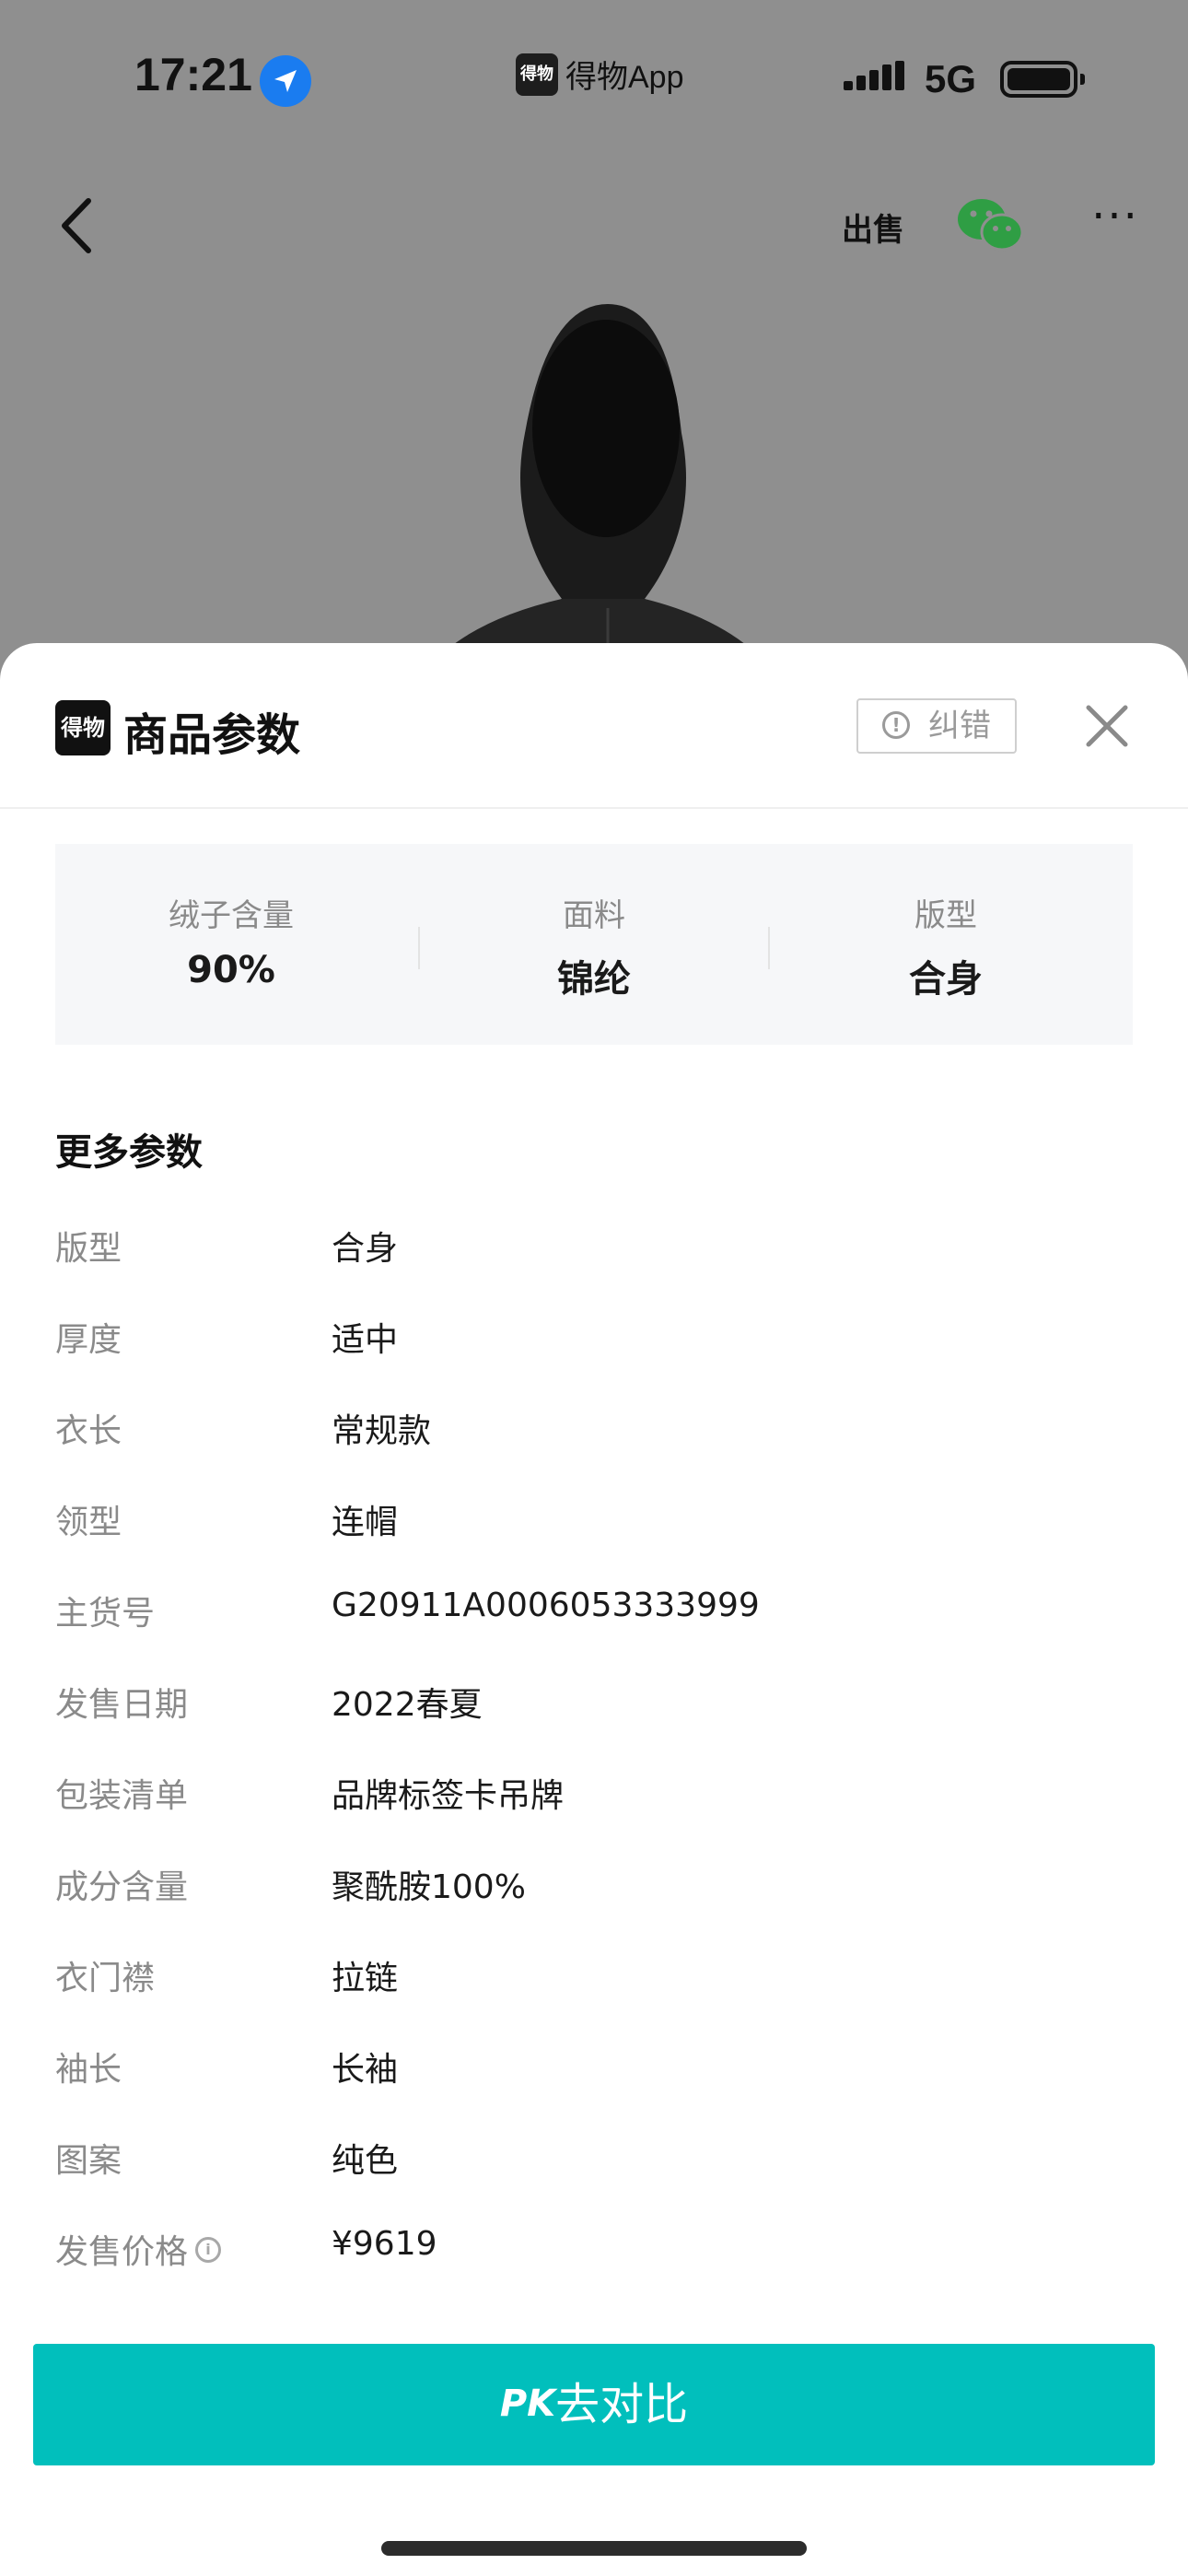  I want to click on param-row: 领型 连帽, so click(594, 1520).